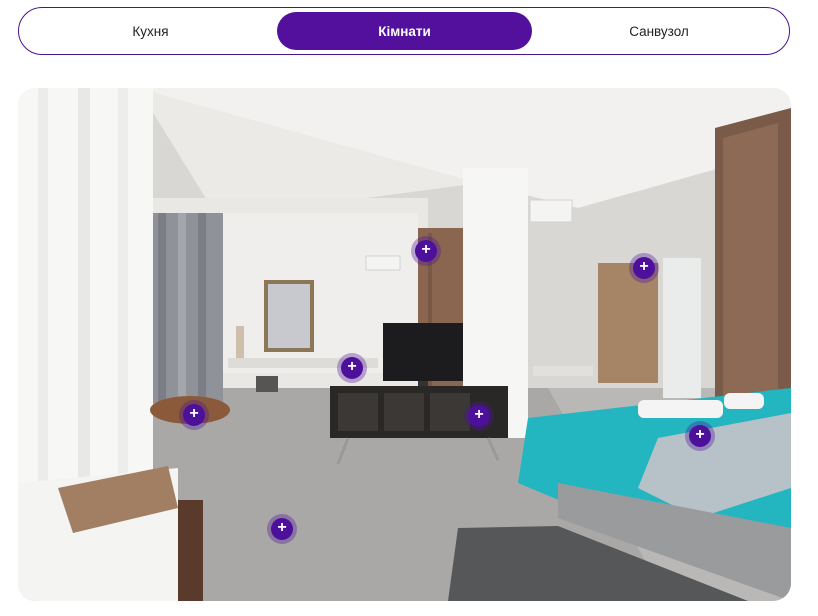 This screenshot has width=818, height=616. What do you see at coordinates (659, 31) in the screenshot?
I see `tab-bathroom: Санвузол` at bounding box center [659, 31].